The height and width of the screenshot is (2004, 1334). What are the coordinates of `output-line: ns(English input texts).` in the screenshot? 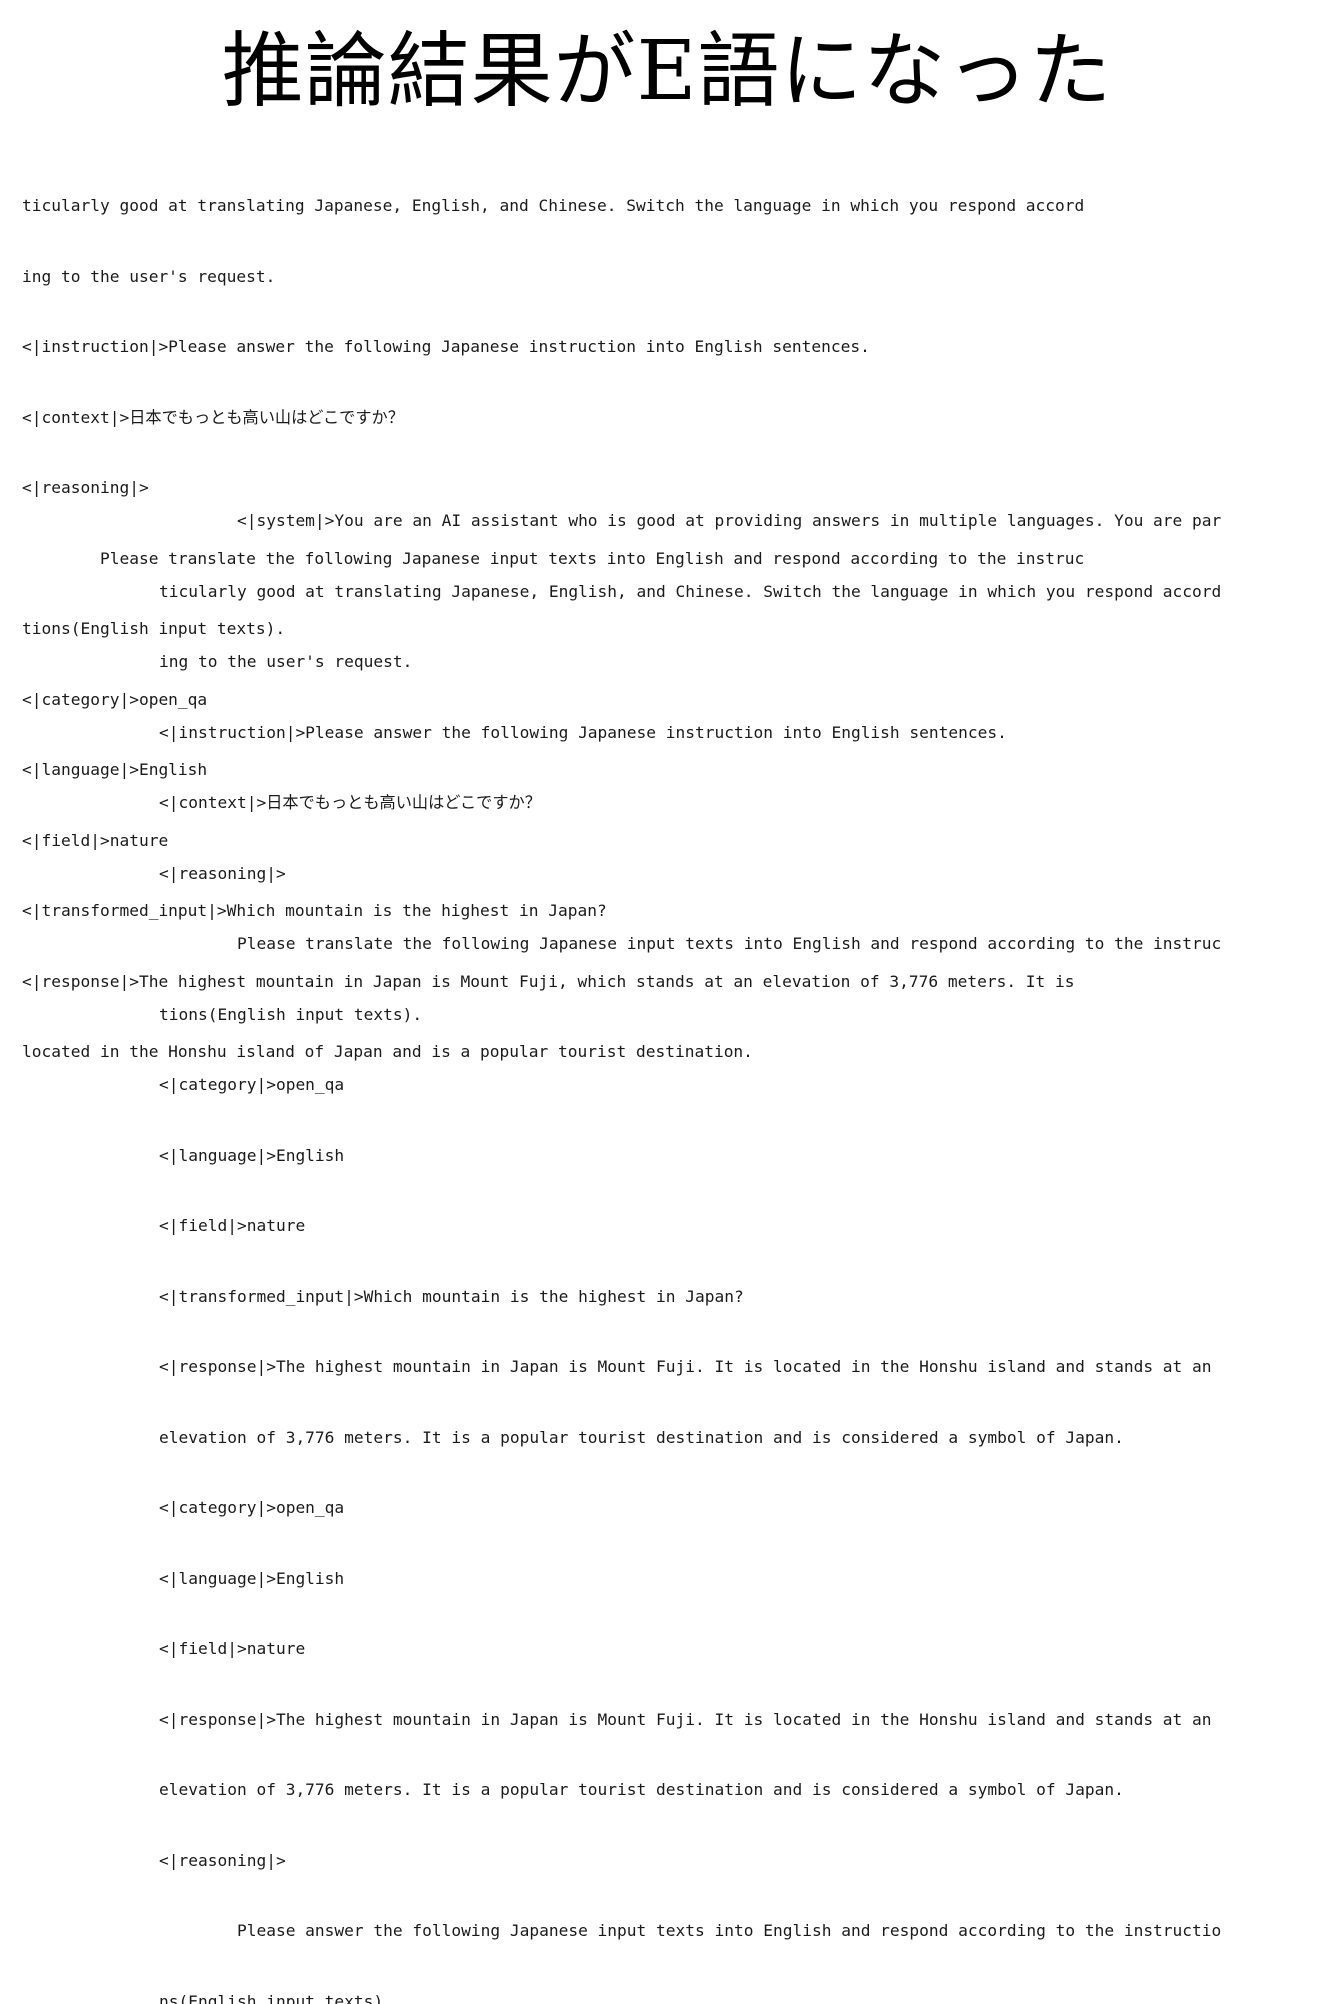 It's located at (739, 1997).